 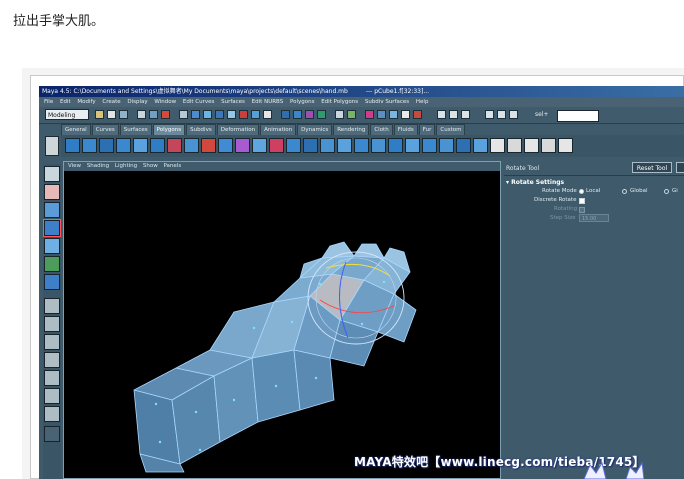 What do you see at coordinates (412, 145) in the screenshot?
I see `poly-duplicate-face-icon` at bounding box center [412, 145].